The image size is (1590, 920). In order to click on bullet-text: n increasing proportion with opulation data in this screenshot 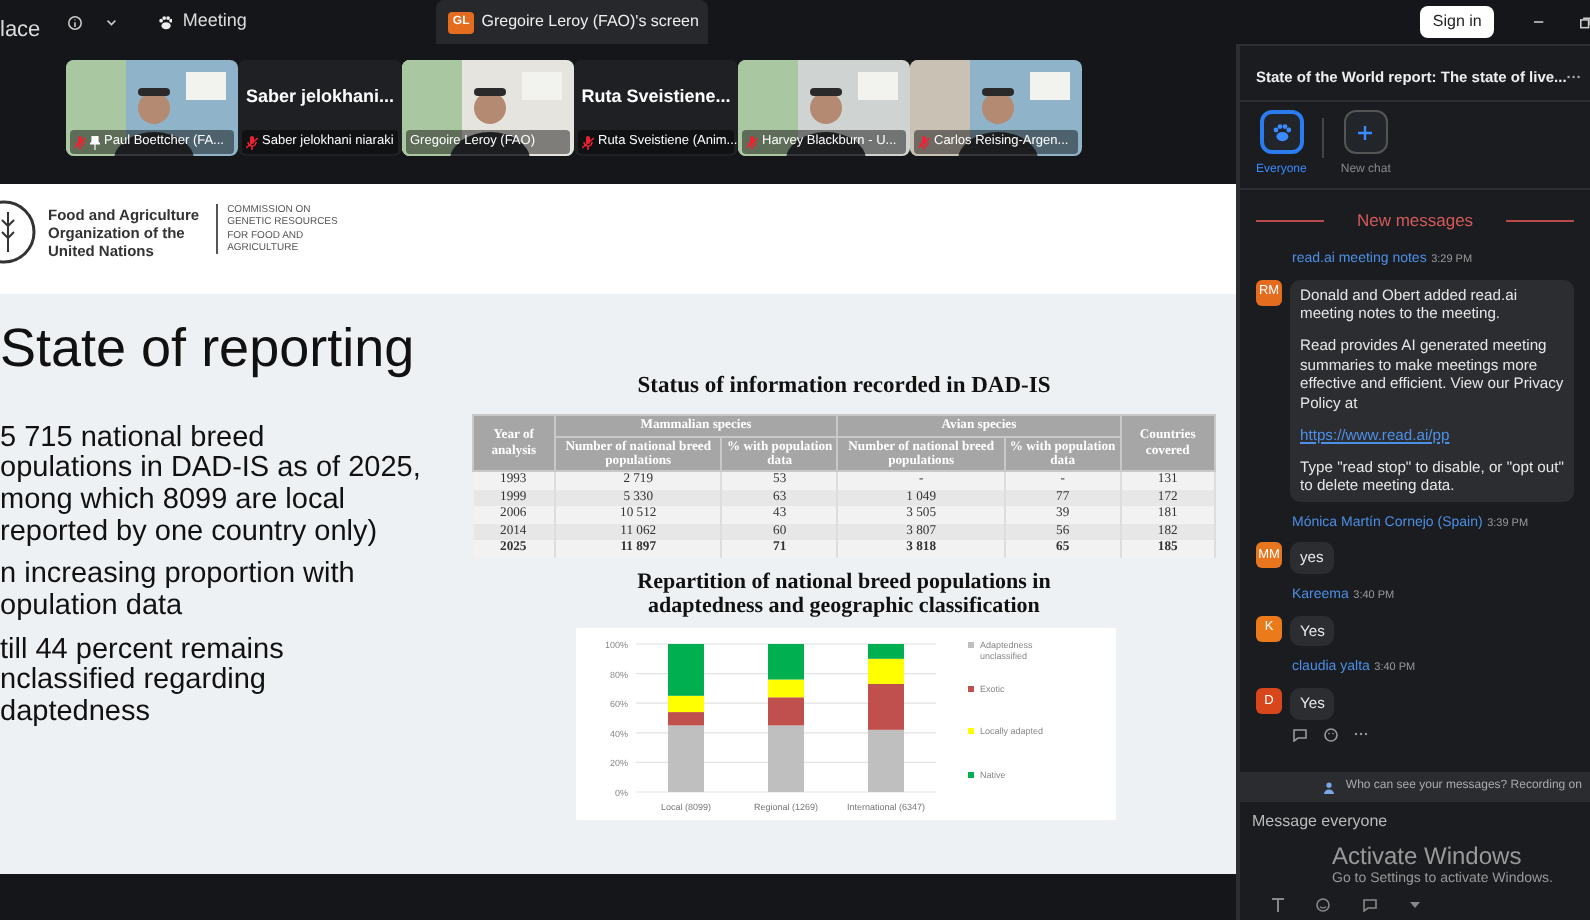, I will do `click(178, 592)`.